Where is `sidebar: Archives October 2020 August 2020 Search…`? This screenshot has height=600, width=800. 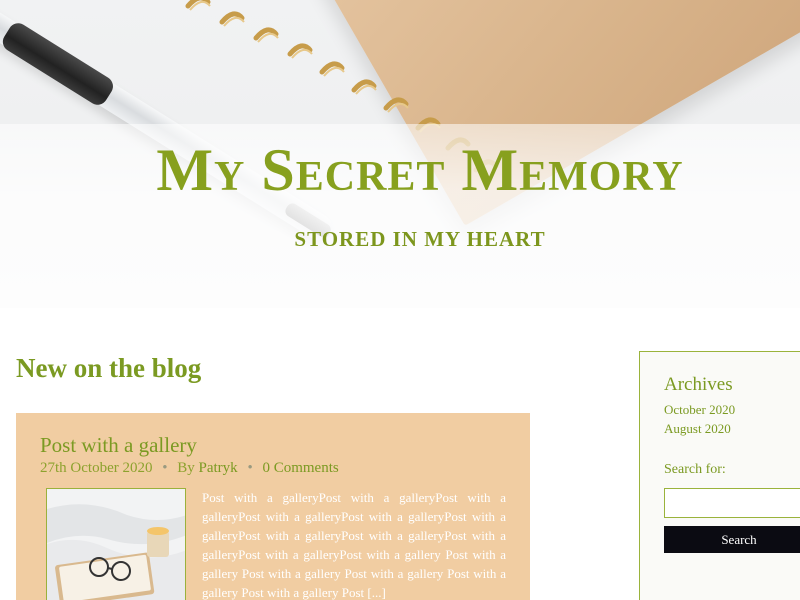 sidebar: Archives October 2020 August 2020 Search… is located at coordinates (719, 475).